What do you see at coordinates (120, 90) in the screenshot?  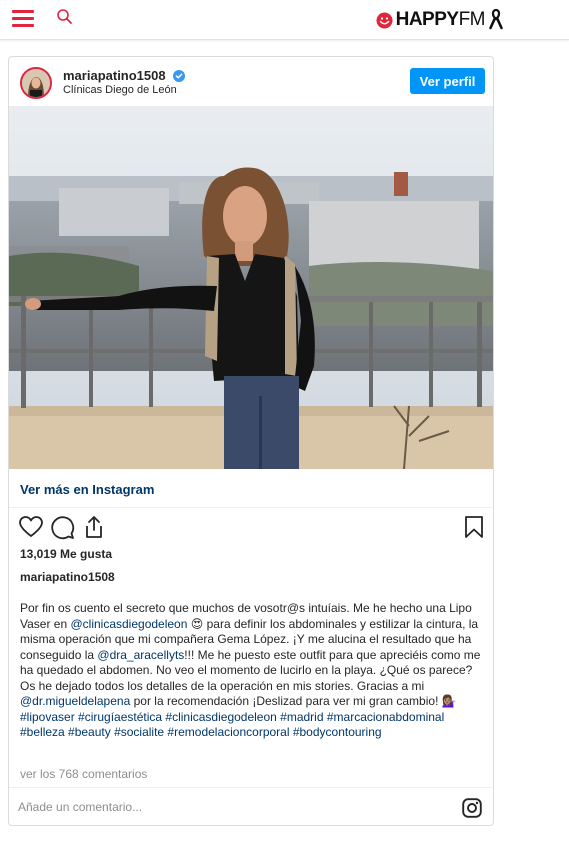 I see `post-location: Clínicas Diego de León` at bounding box center [120, 90].